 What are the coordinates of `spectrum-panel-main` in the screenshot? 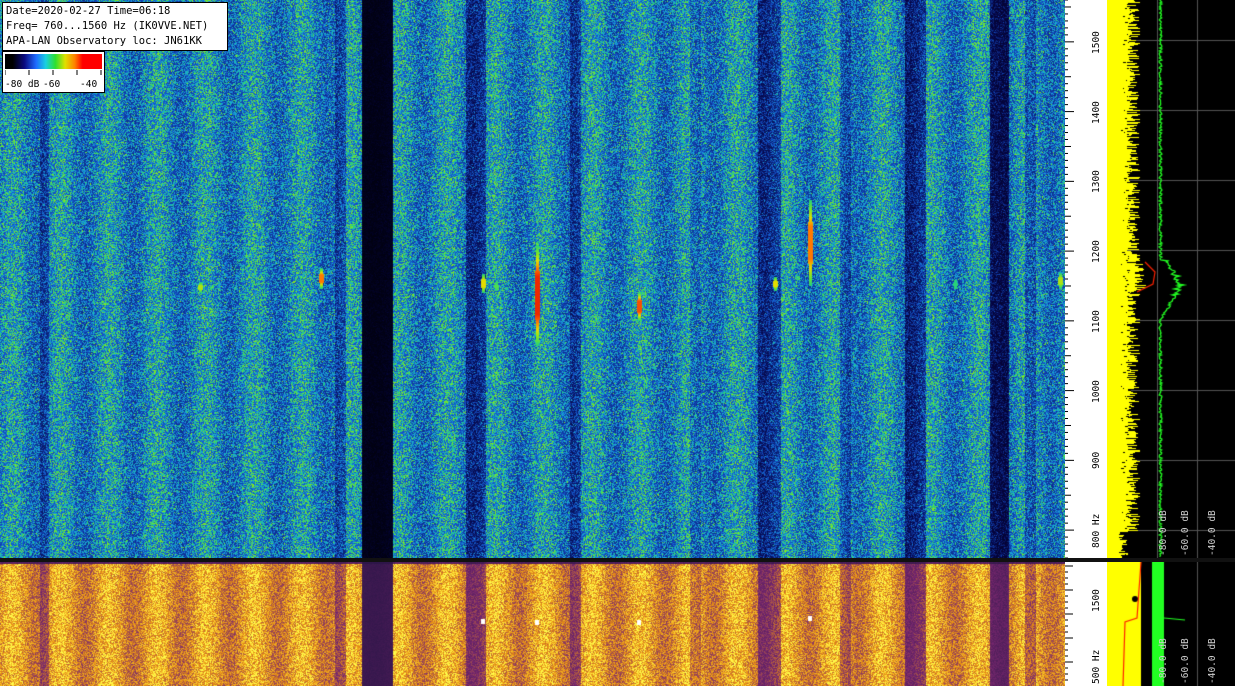 It's located at (1171, 279).